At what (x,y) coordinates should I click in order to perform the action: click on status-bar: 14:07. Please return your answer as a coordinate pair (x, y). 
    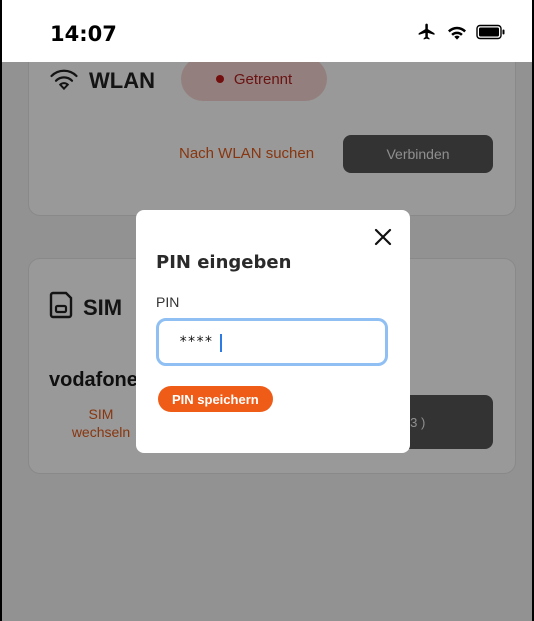
    Looking at the image, I should click on (267, 31).